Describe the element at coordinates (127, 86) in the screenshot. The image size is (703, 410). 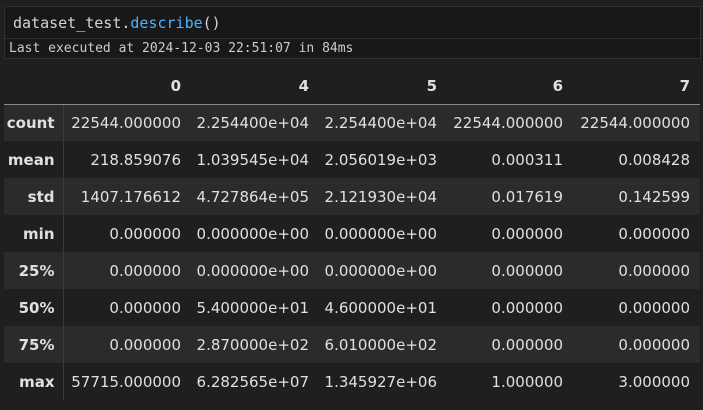
I see `column-header: 0` at that location.